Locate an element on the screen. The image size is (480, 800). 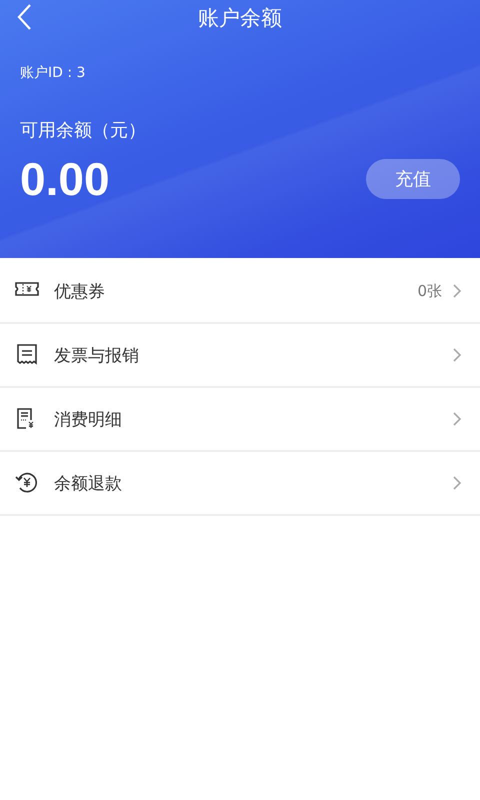
page-title: 账户余额 is located at coordinates (240, 18).